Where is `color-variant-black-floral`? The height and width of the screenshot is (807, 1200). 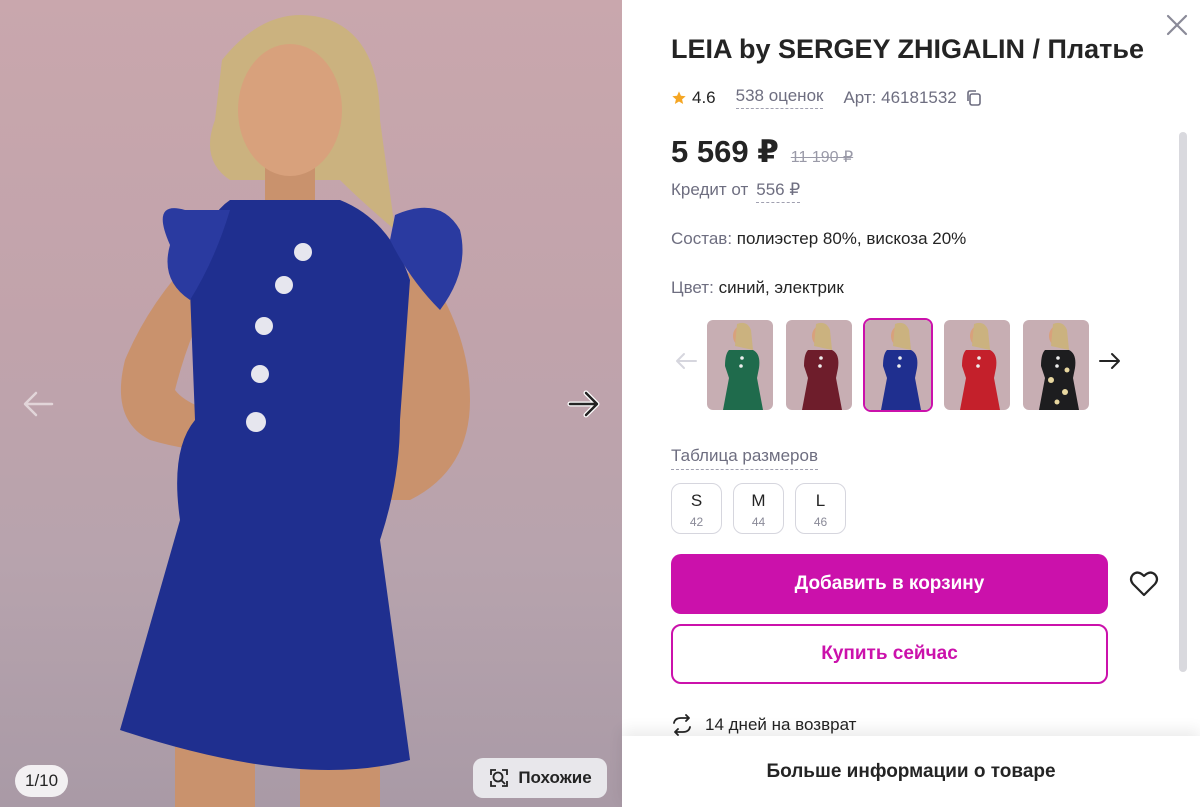 color-variant-black-floral is located at coordinates (1056, 365).